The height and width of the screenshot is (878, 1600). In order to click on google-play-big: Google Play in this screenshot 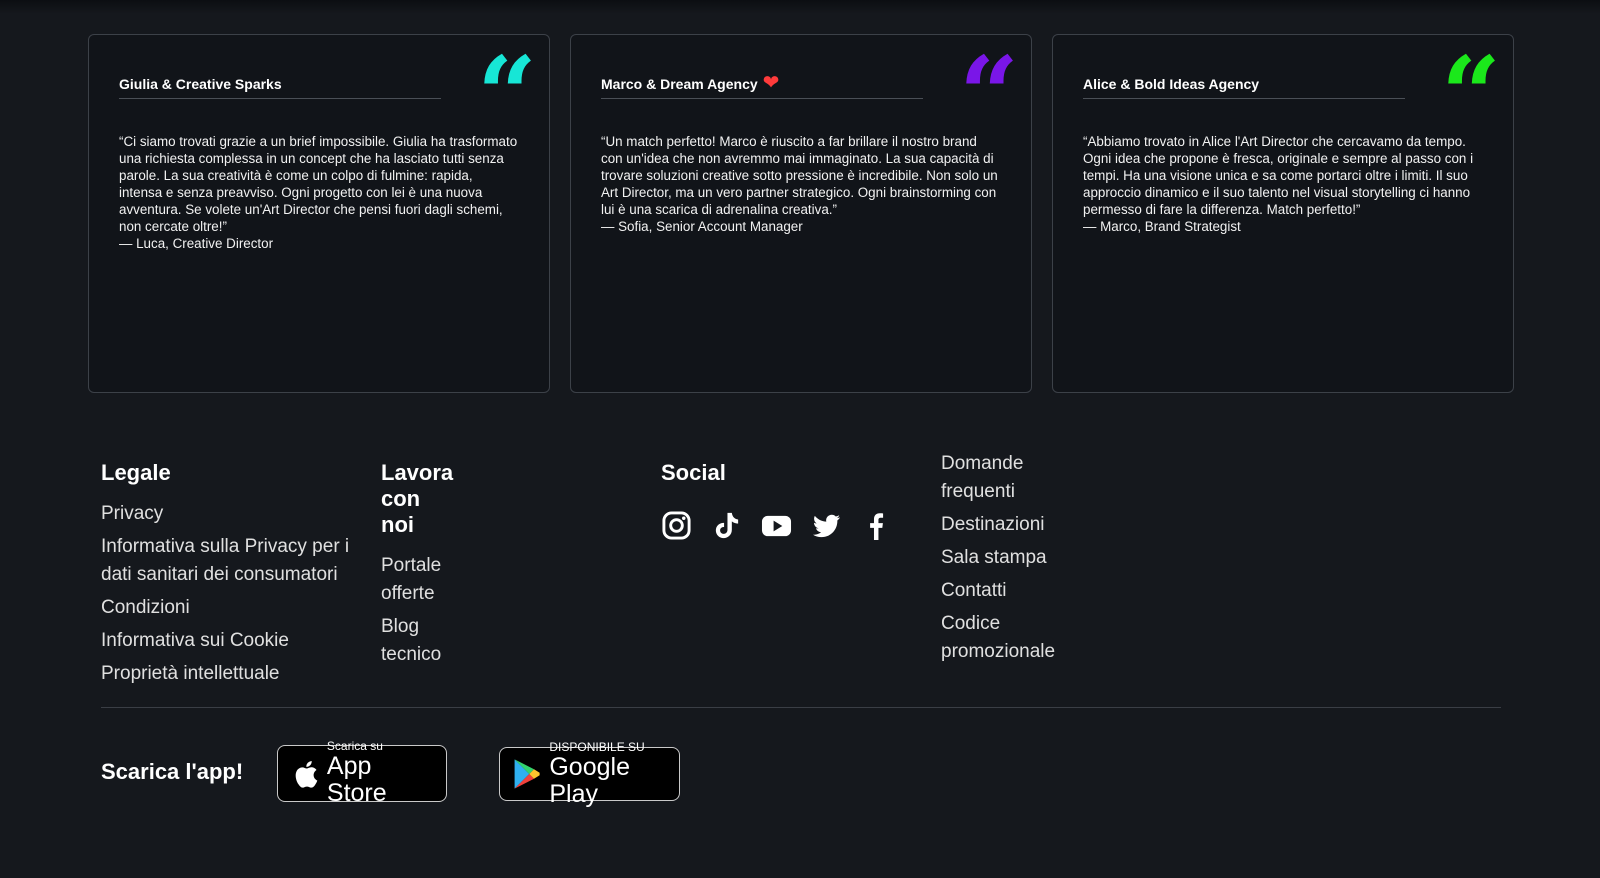, I will do `click(589, 780)`.